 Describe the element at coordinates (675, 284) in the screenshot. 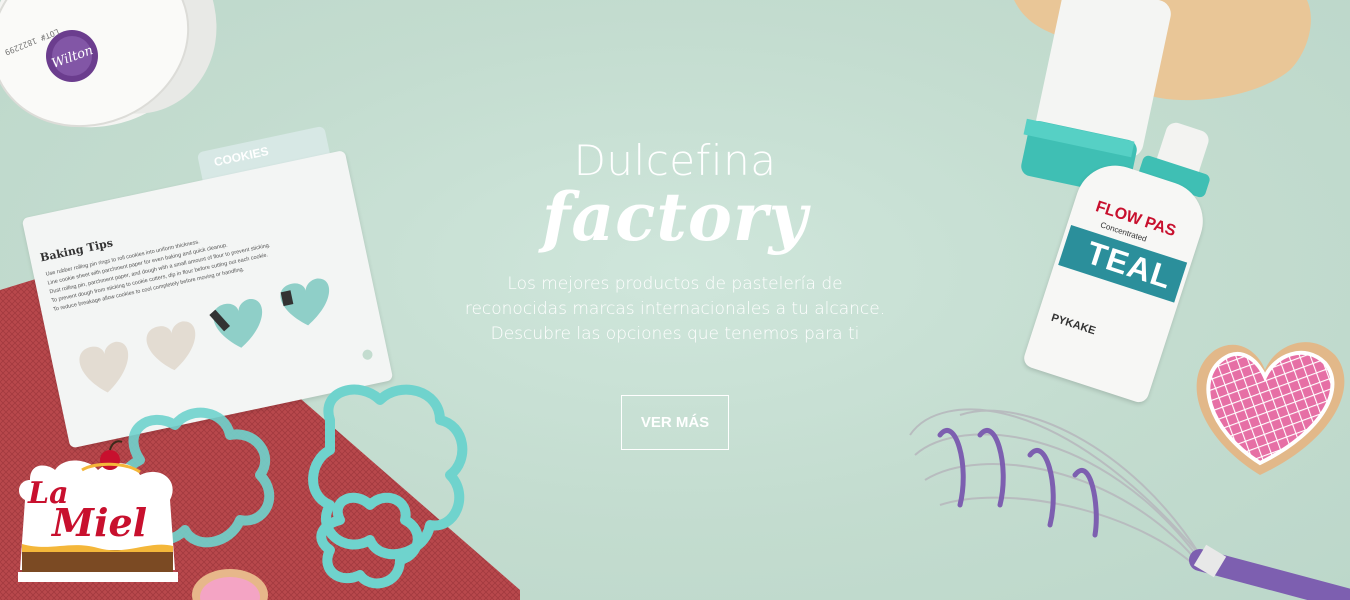

I see `tagline-line: Los mejores productos de pastelería de` at that location.